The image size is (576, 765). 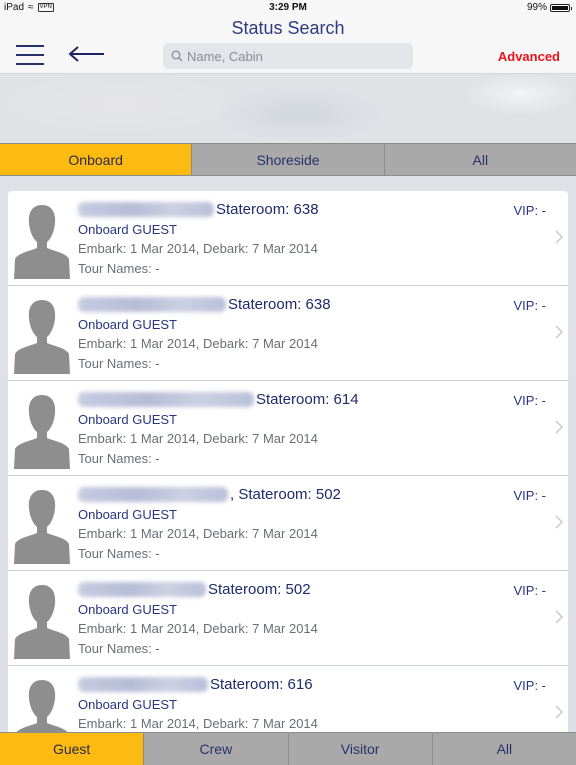 I want to click on tab-onboard: Onboard, so click(x=96, y=159).